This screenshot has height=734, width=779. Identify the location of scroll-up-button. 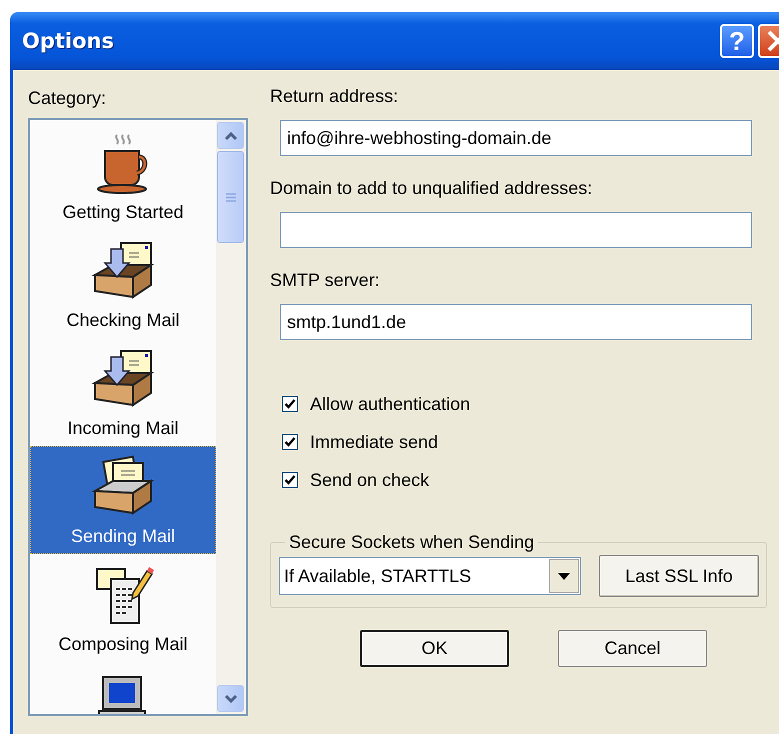
(230, 135).